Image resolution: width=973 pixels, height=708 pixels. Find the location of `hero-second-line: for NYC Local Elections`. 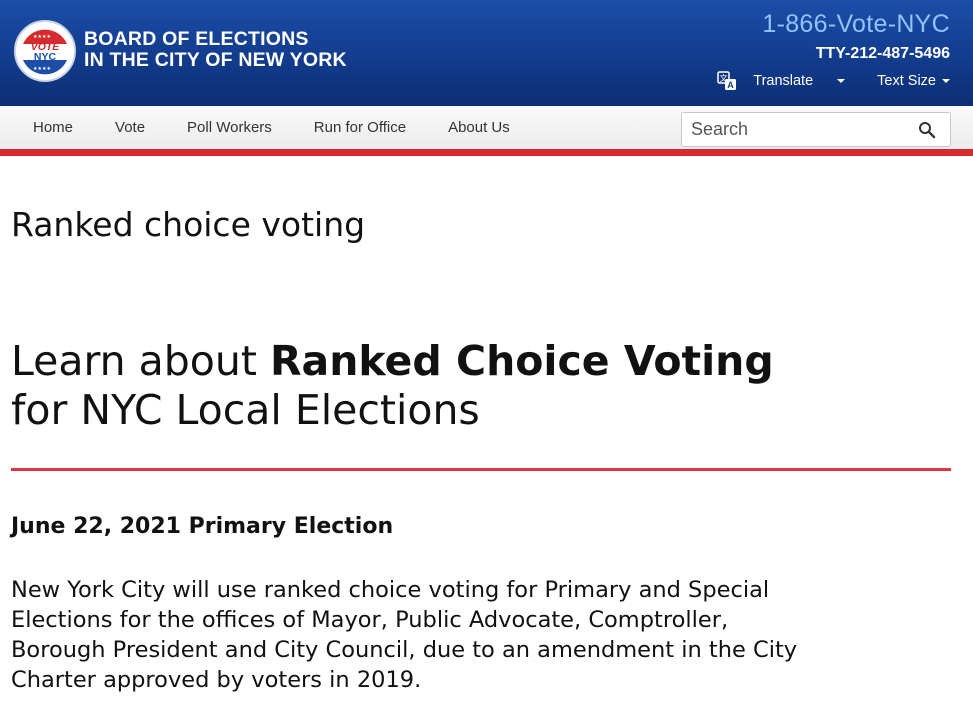

hero-second-line: for NYC Local Elections is located at coordinates (245, 410).